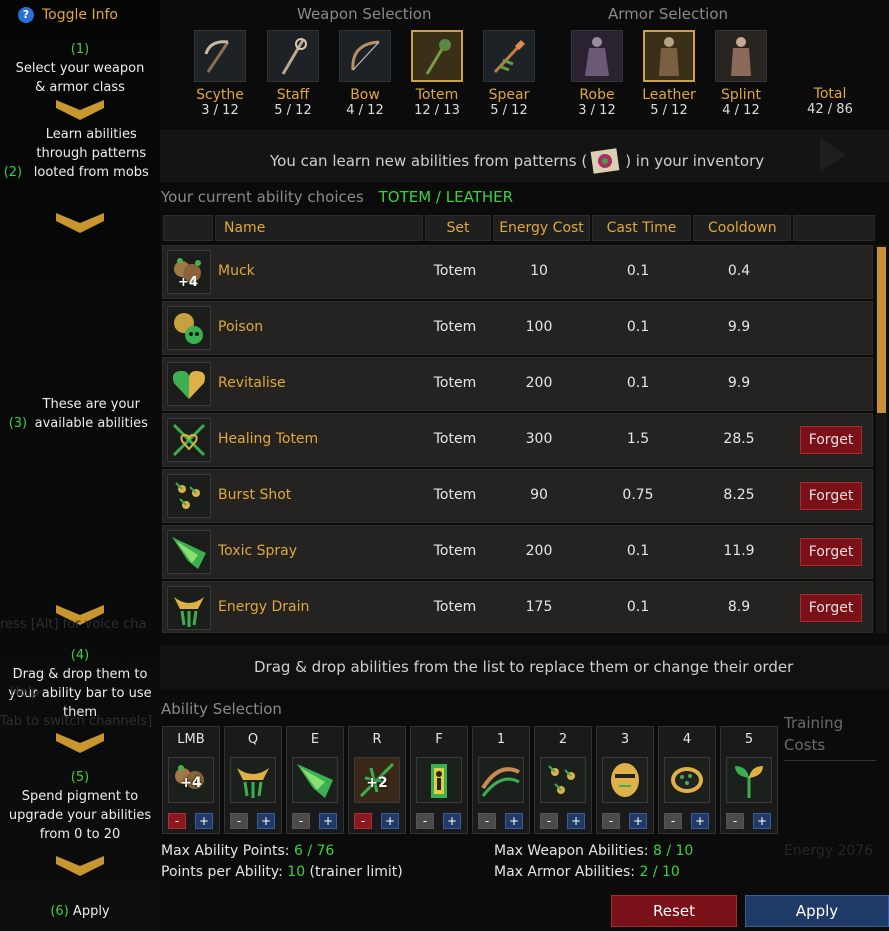 This screenshot has height=931, width=889. I want to click on armor-class-robe: Robe 3 / 12, so click(597, 74).